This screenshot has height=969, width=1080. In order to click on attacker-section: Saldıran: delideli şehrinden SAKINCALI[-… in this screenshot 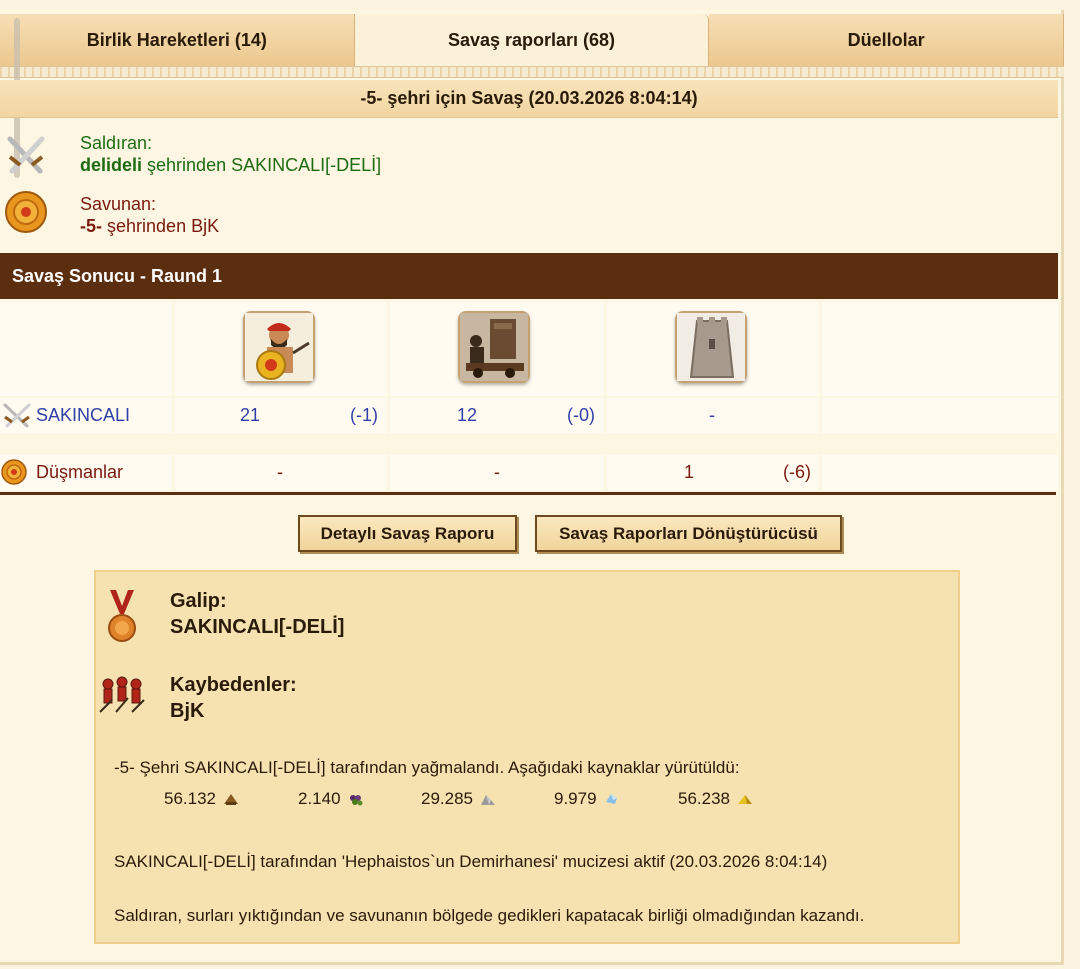, I will do `click(350, 155)`.